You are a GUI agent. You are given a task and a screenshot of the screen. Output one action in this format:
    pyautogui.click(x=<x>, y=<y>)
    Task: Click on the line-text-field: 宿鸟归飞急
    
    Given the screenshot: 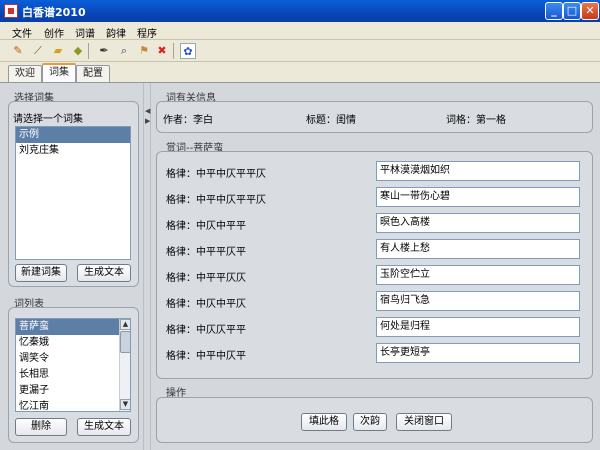 What is the action you would take?
    pyautogui.click(x=478, y=301)
    